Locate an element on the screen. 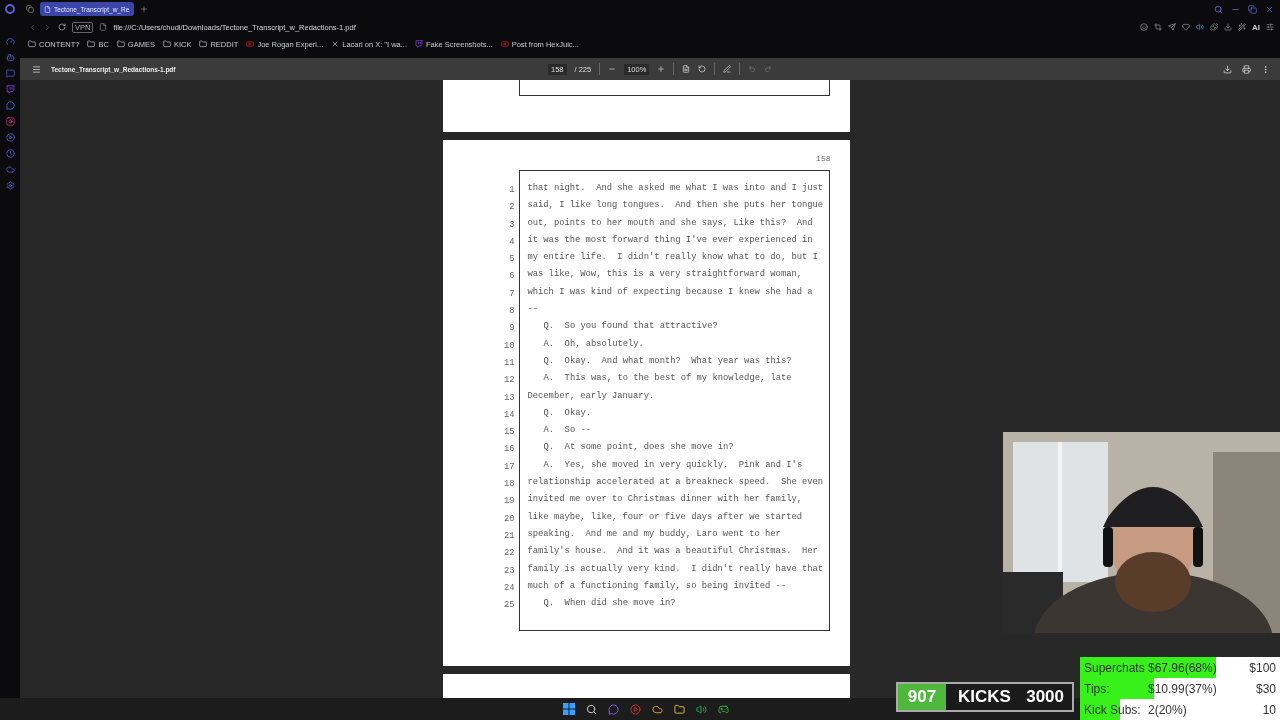 This screenshot has width=1280, height=720. goal-label: Tips: is located at coordinates (1097, 688).